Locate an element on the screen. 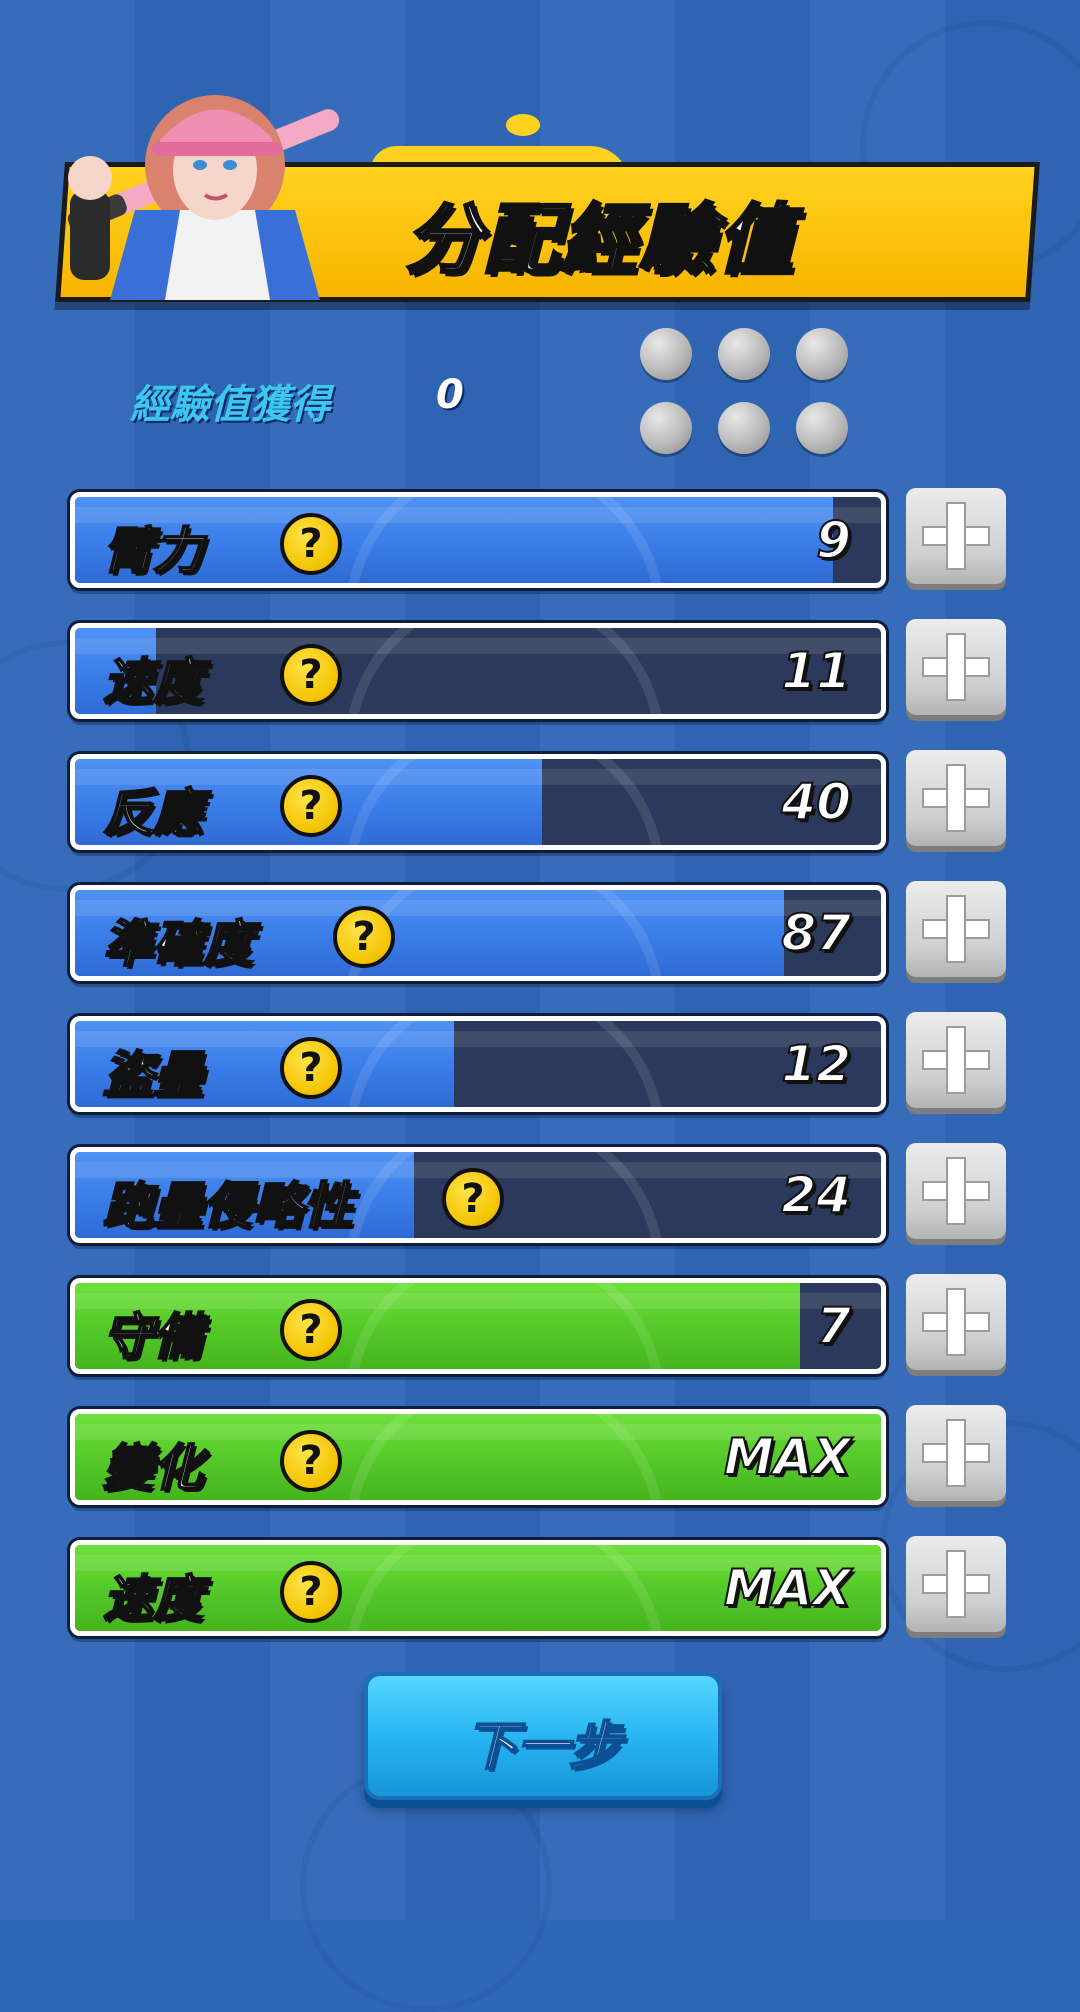 The height and width of the screenshot is (2012, 1080). stat-row: 反應? 40 is located at coordinates (545, 801).